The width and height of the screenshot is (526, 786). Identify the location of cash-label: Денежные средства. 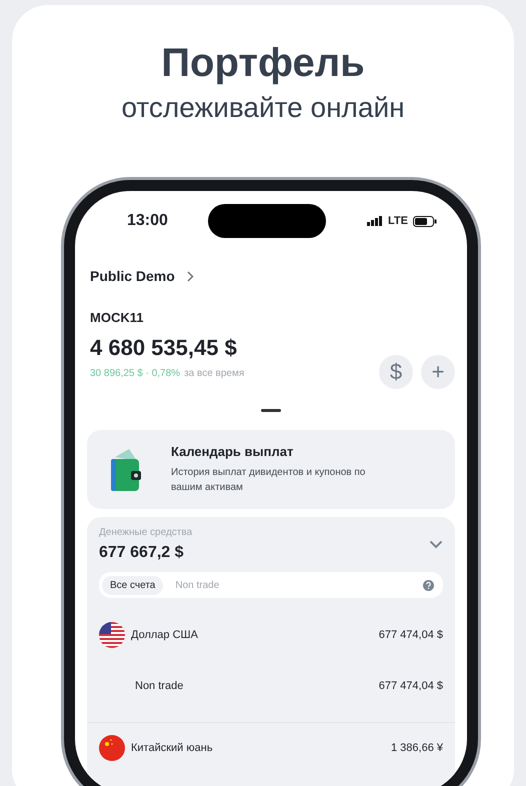
(145, 532).